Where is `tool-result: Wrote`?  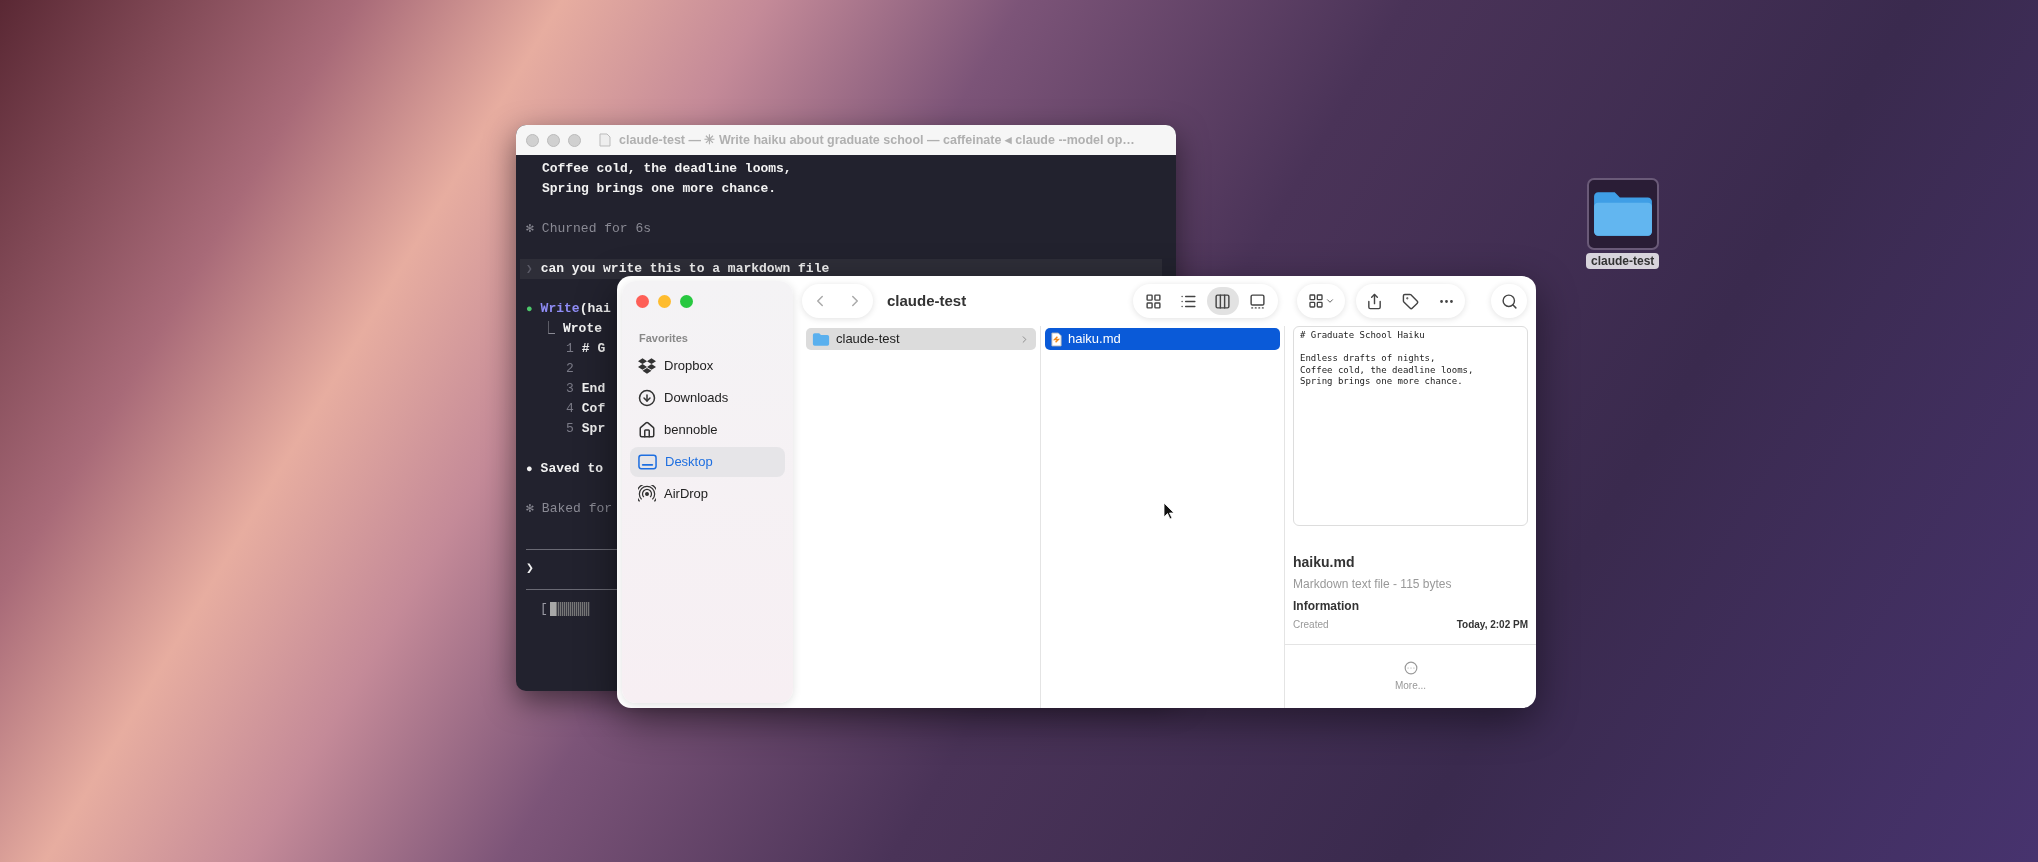 tool-result: Wrote is located at coordinates (582, 329).